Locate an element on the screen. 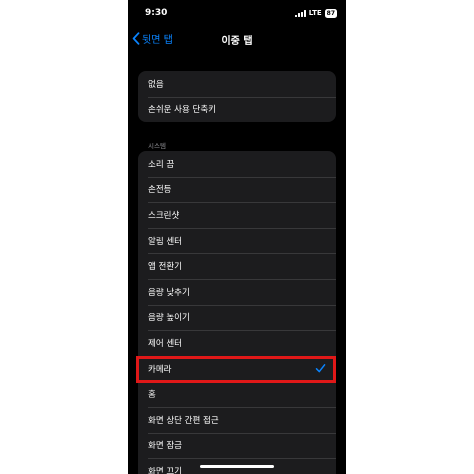 This screenshot has width=474, height=474. option-row-app-switcher: 앱 전환기 is located at coordinates (237, 266).